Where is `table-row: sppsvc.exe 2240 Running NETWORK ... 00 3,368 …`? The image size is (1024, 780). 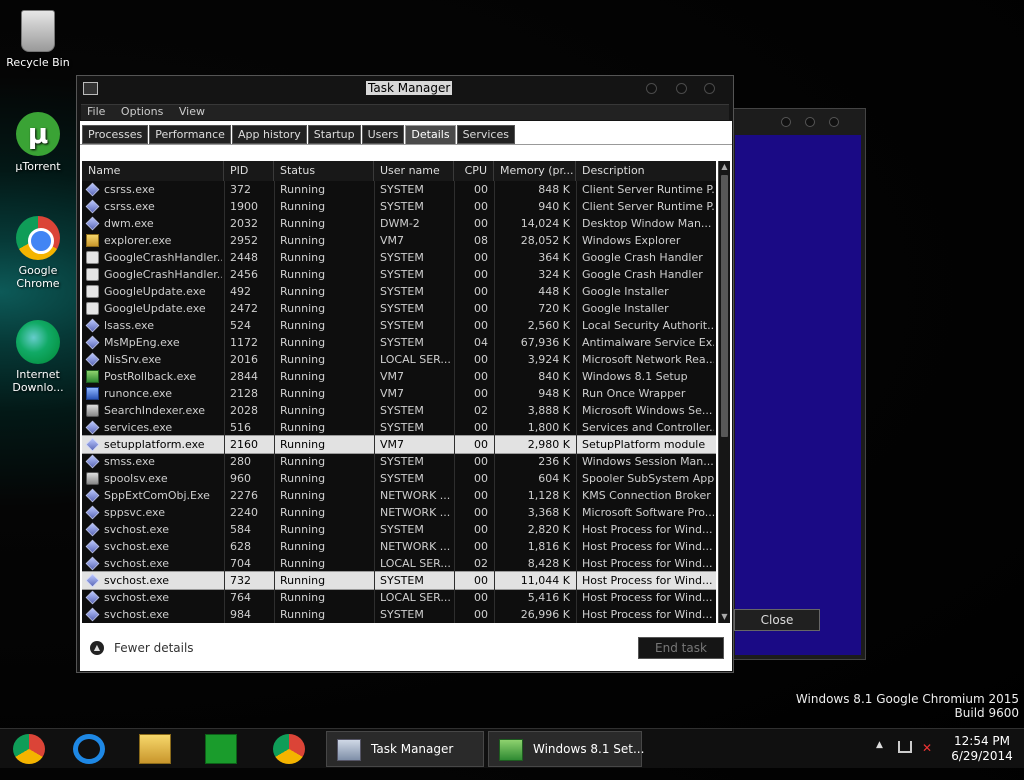
table-row: sppsvc.exe 2240 Running NETWORK ... 00 3,368 … is located at coordinates (399, 512).